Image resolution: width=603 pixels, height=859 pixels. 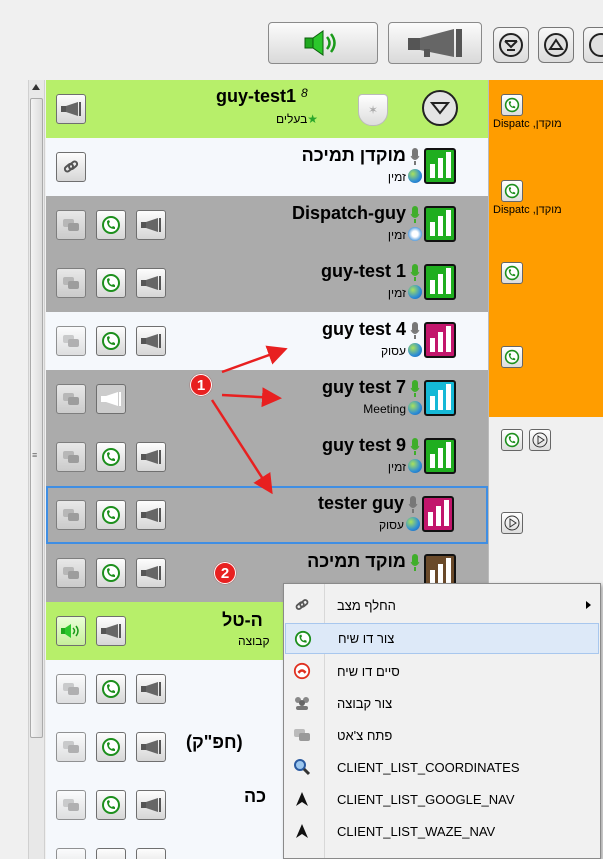 I want to click on menu-item-coordinates: CLIENT_LIST_COORDINATES, so click(x=442, y=767).